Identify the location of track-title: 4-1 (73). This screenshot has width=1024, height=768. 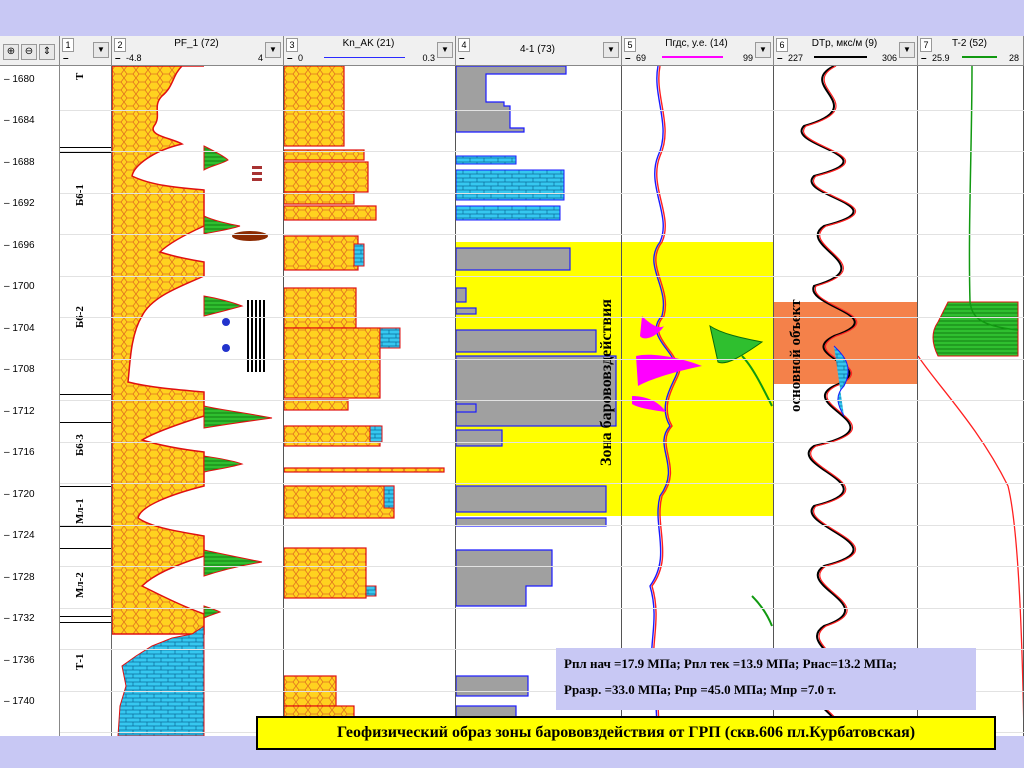
(537, 49).